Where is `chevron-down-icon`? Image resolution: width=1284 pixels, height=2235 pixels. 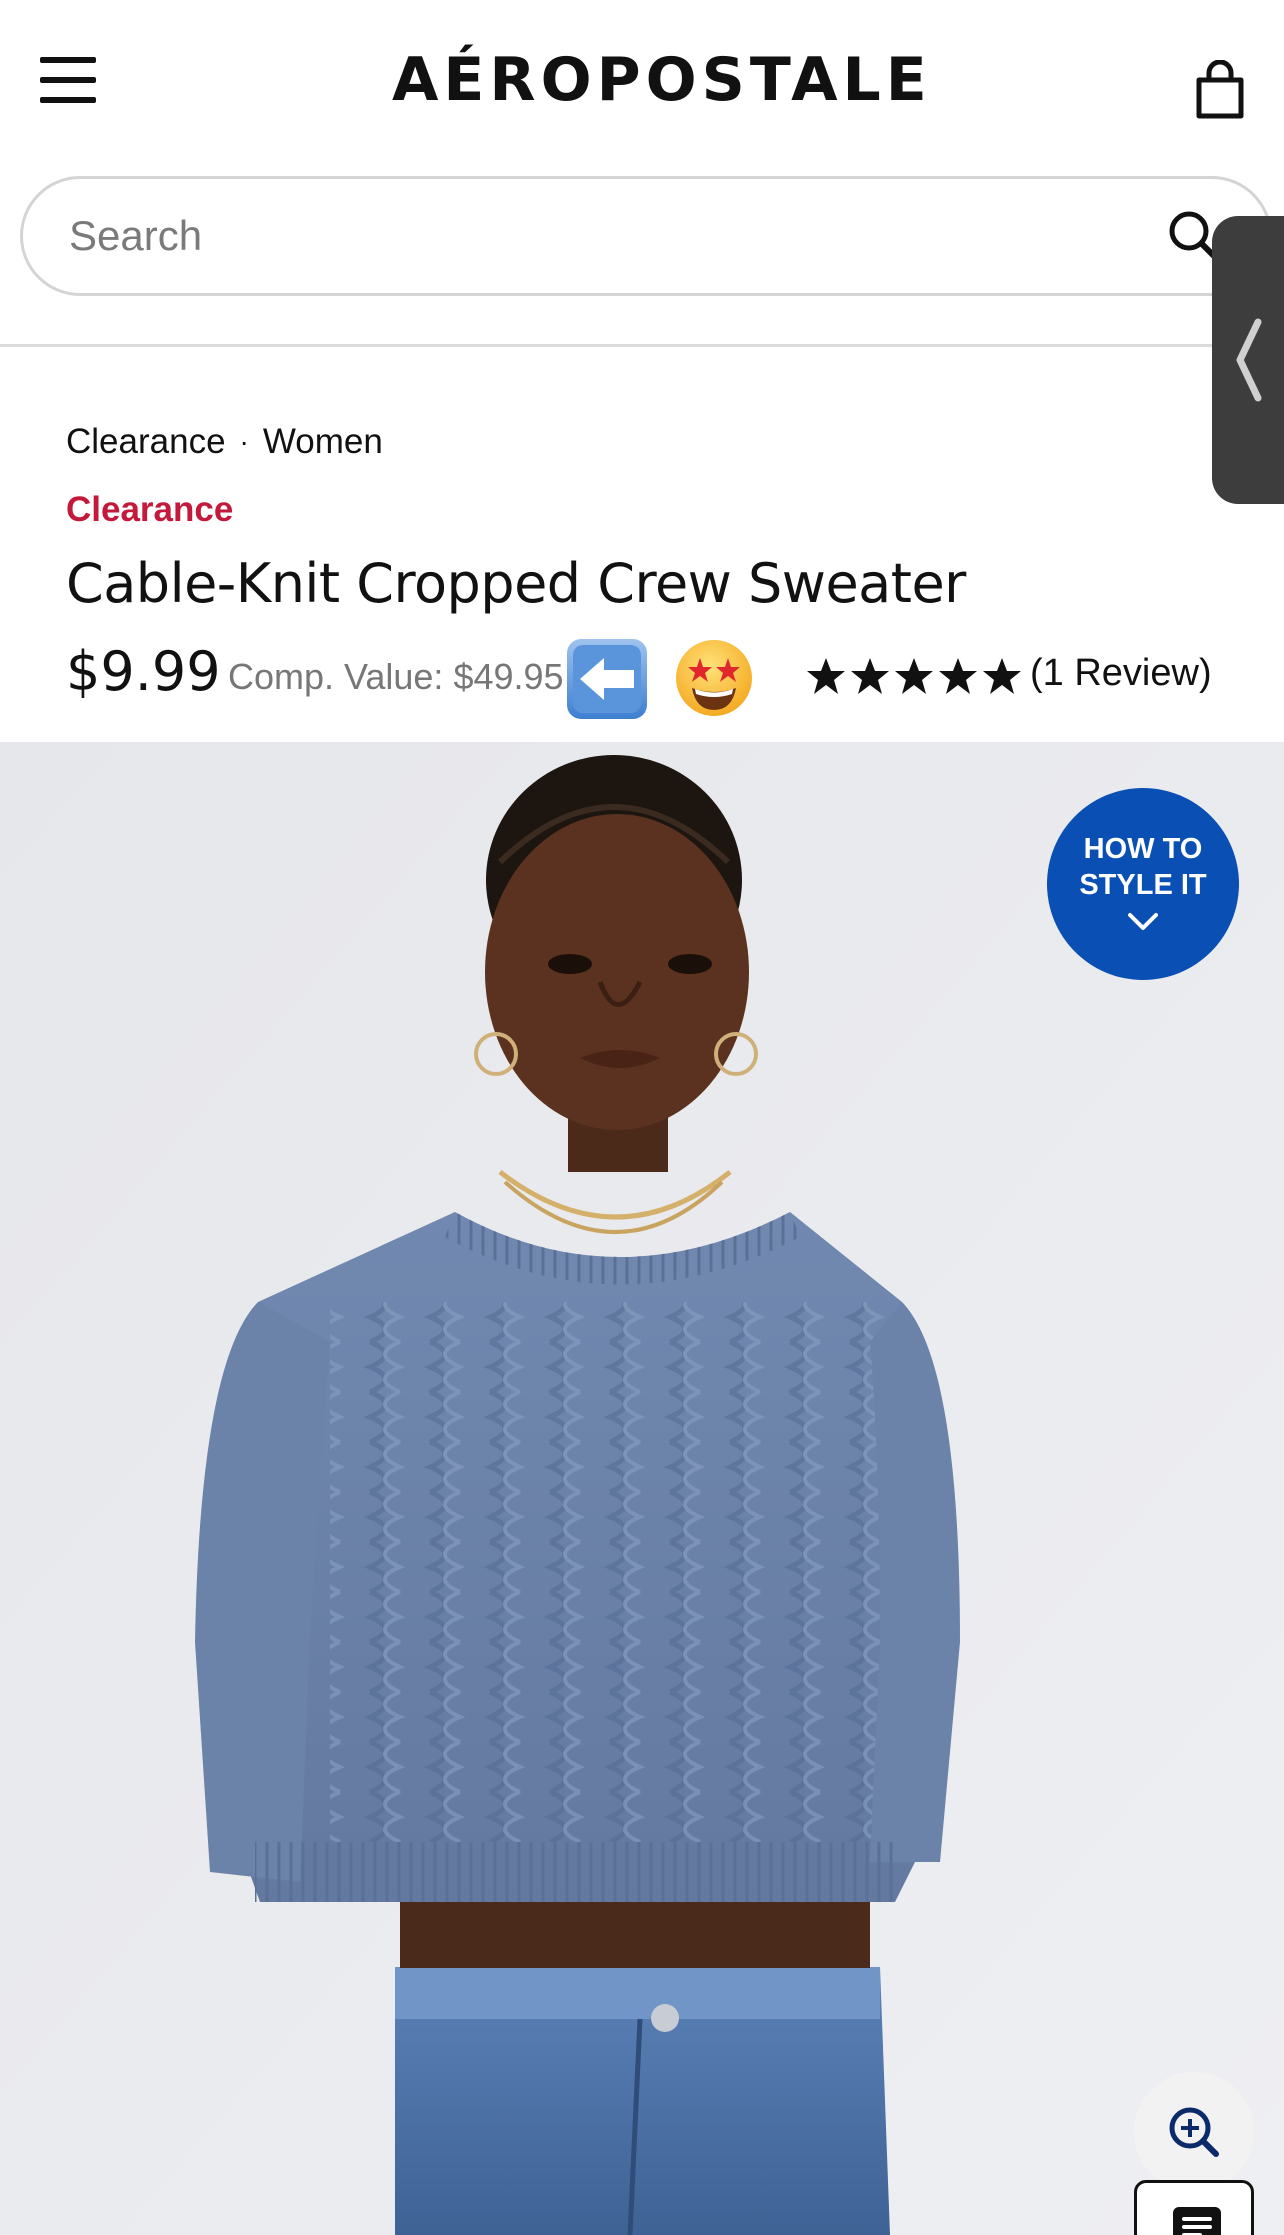
chevron-down-icon is located at coordinates (1143, 921).